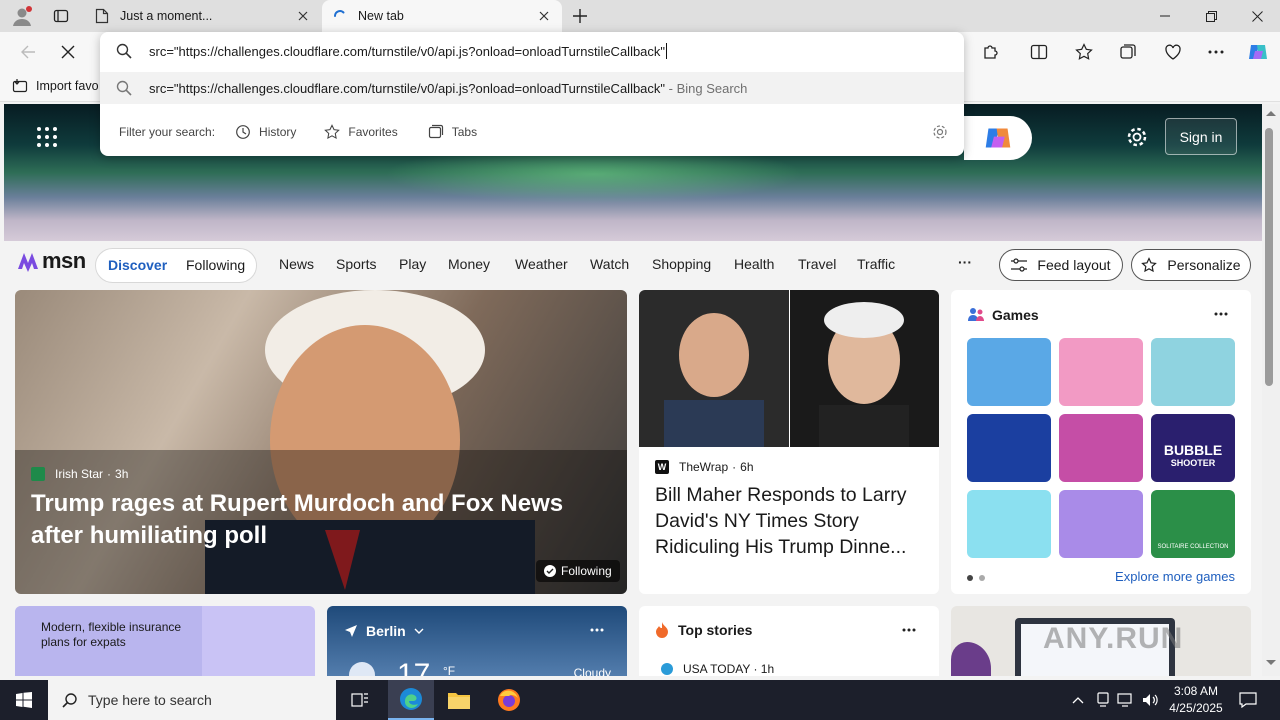 The image size is (1280, 720). Describe the element at coordinates (1193, 547) in the screenshot. I see `game-tile-title: SOLITAIRE COLLECTION` at that location.